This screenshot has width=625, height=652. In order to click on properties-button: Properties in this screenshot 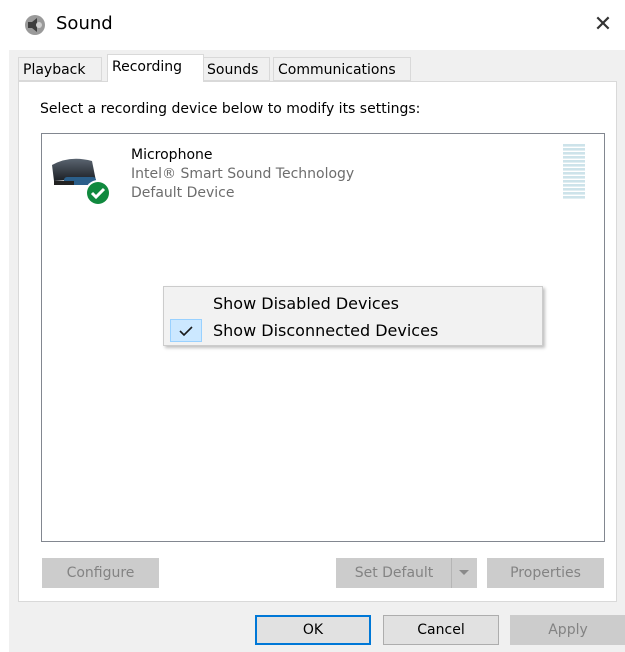, I will do `click(545, 573)`.